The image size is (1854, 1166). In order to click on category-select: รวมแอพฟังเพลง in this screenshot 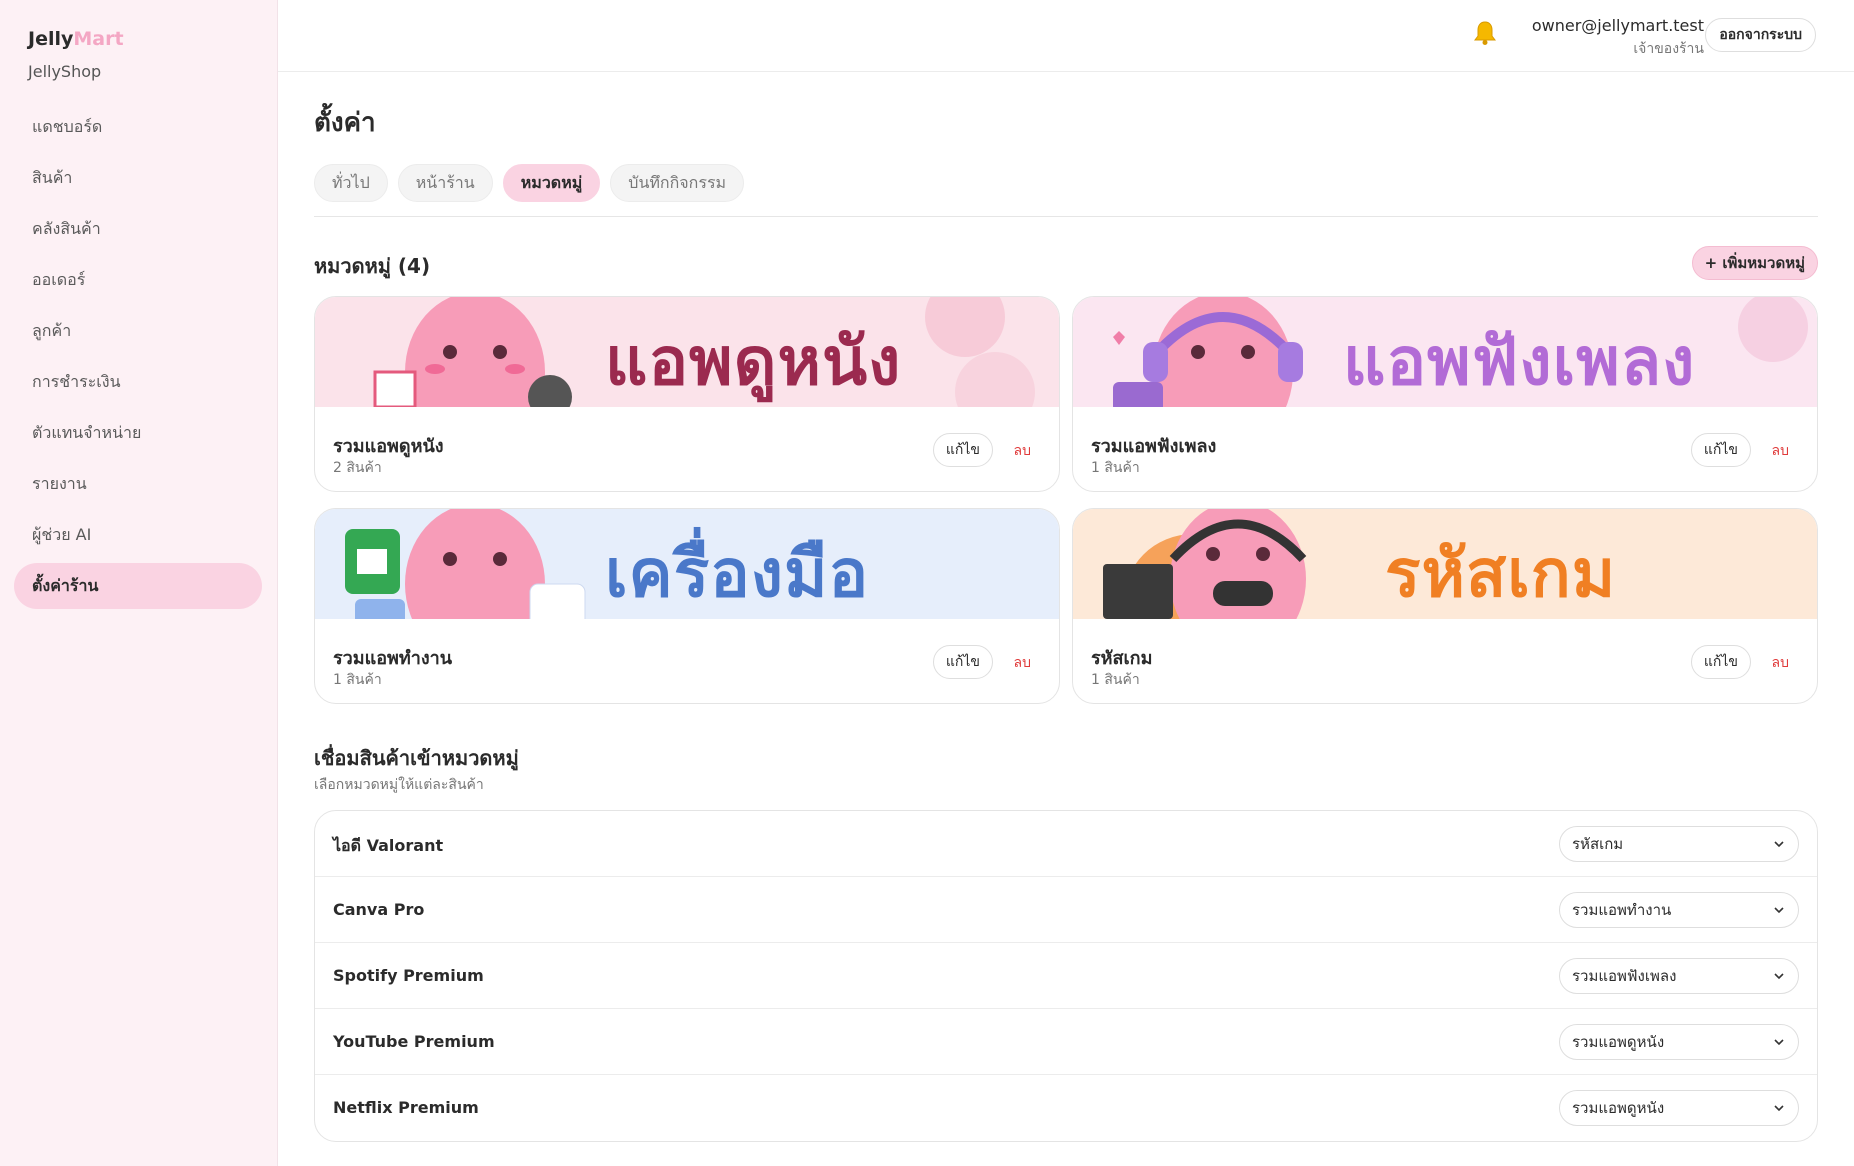, I will do `click(1679, 976)`.